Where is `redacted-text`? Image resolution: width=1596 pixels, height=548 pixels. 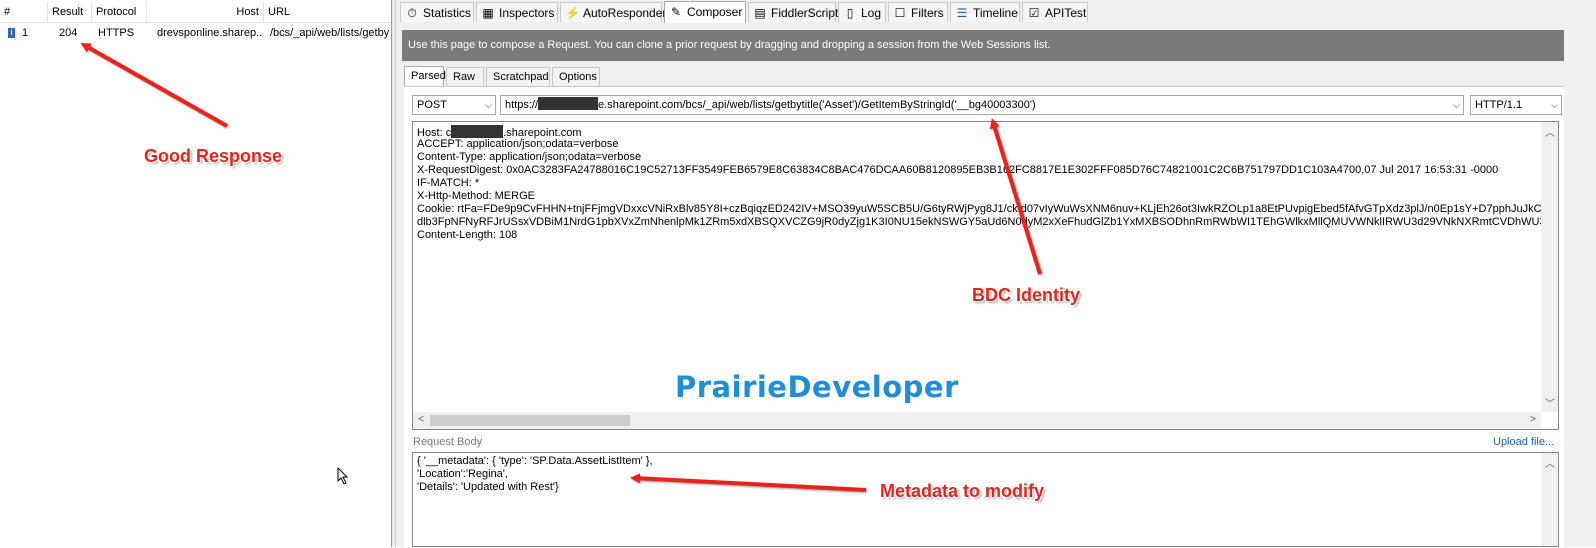 redacted-text is located at coordinates (568, 103).